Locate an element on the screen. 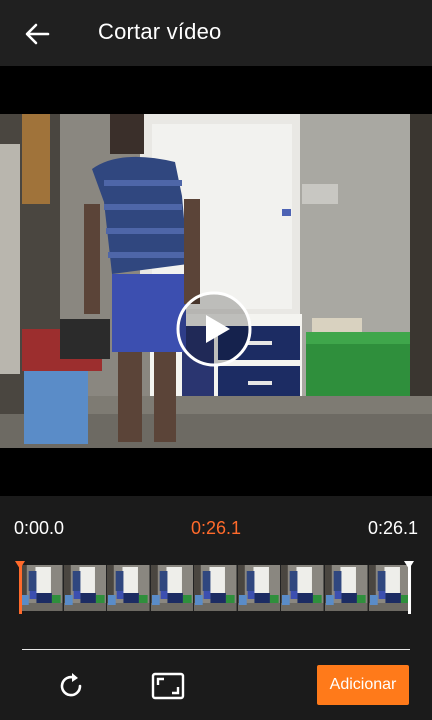 This screenshot has width=432, height=720. back-button is located at coordinates (37, 34).